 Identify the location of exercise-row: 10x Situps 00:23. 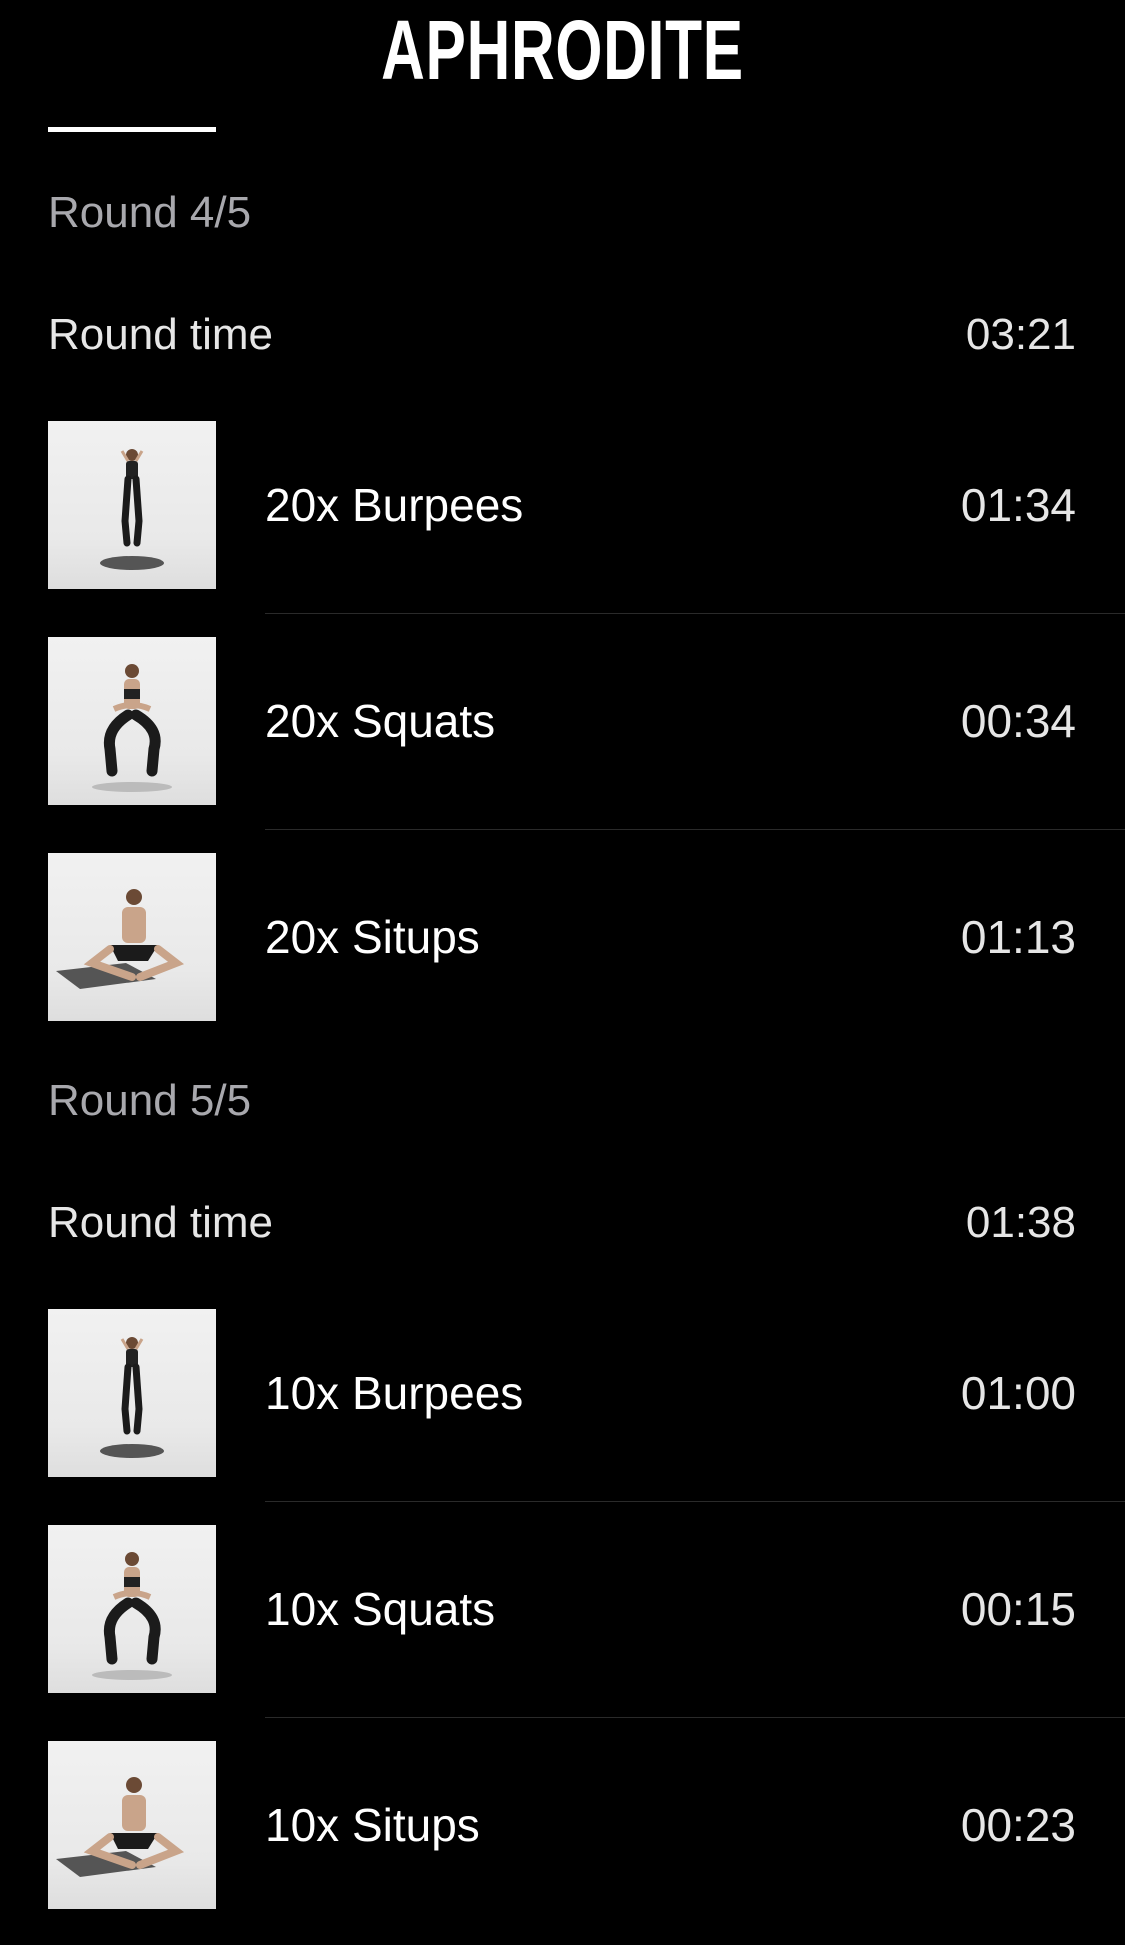
(586, 1843).